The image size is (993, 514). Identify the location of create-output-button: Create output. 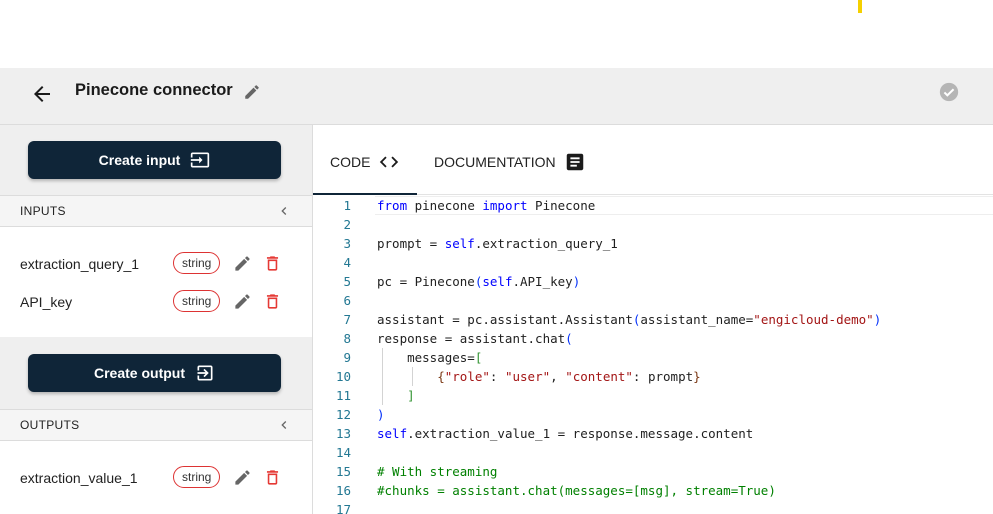
(154, 373).